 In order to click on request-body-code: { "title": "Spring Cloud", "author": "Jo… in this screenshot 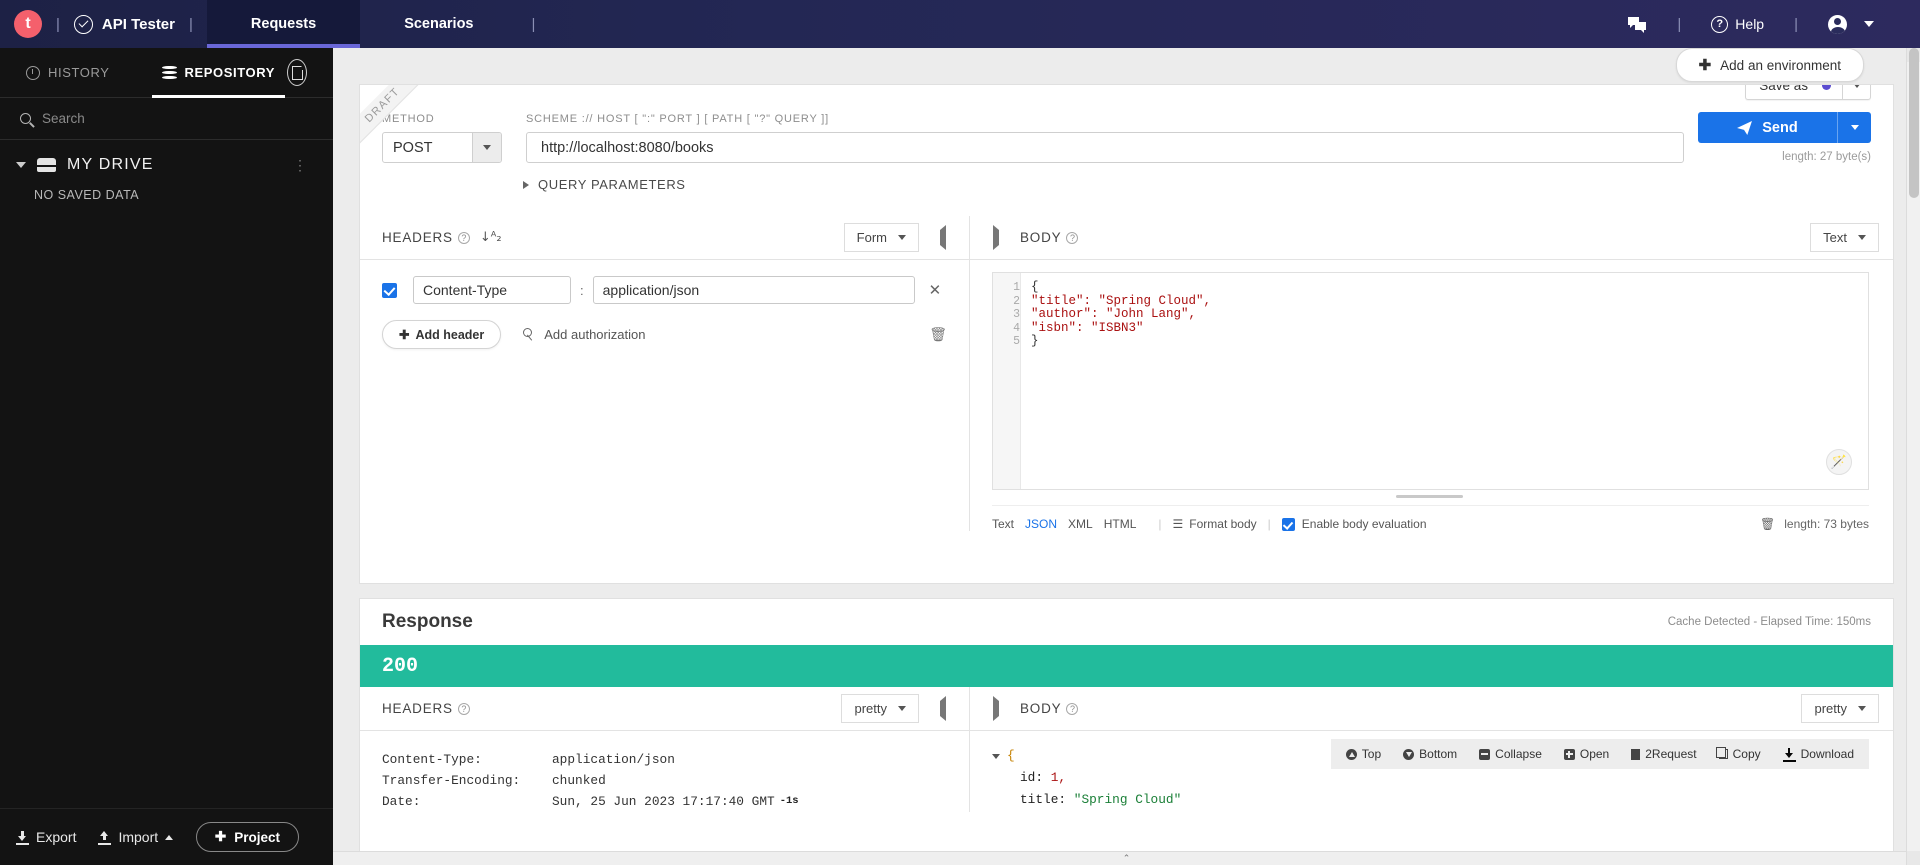, I will do `click(1444, 381)`.